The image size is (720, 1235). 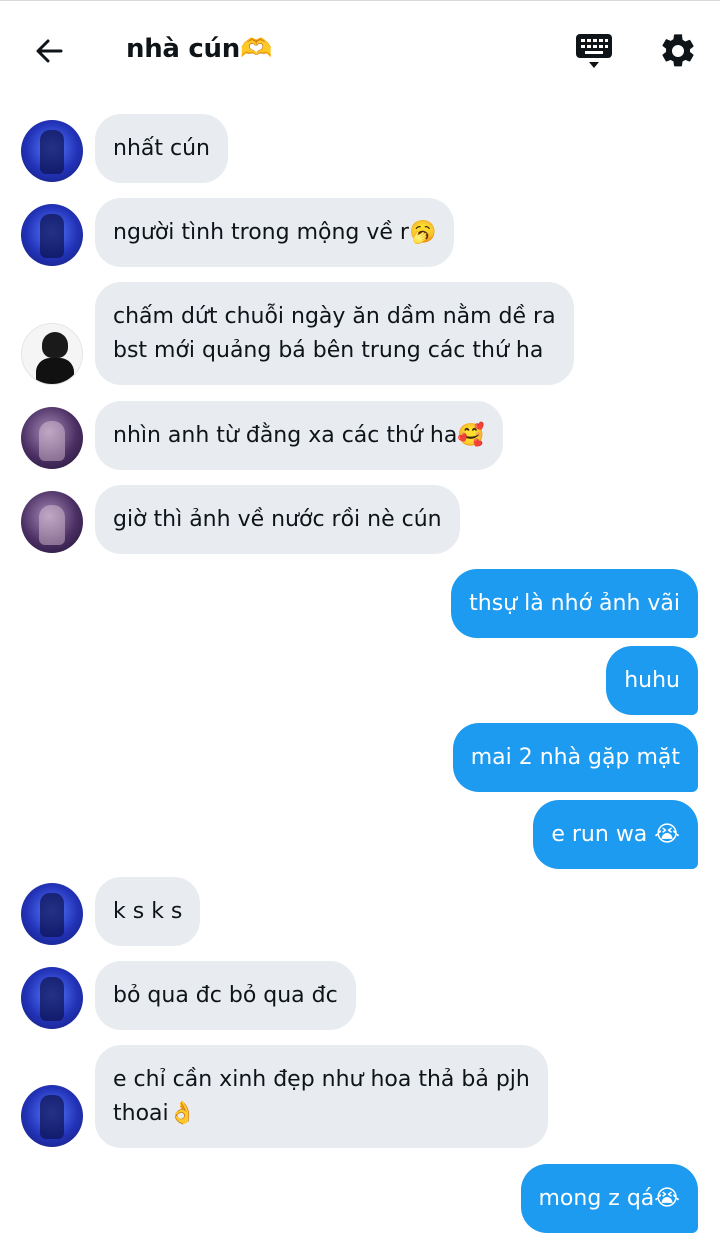 I want to click on message-text: k s k s, so click(x=148, y=911).